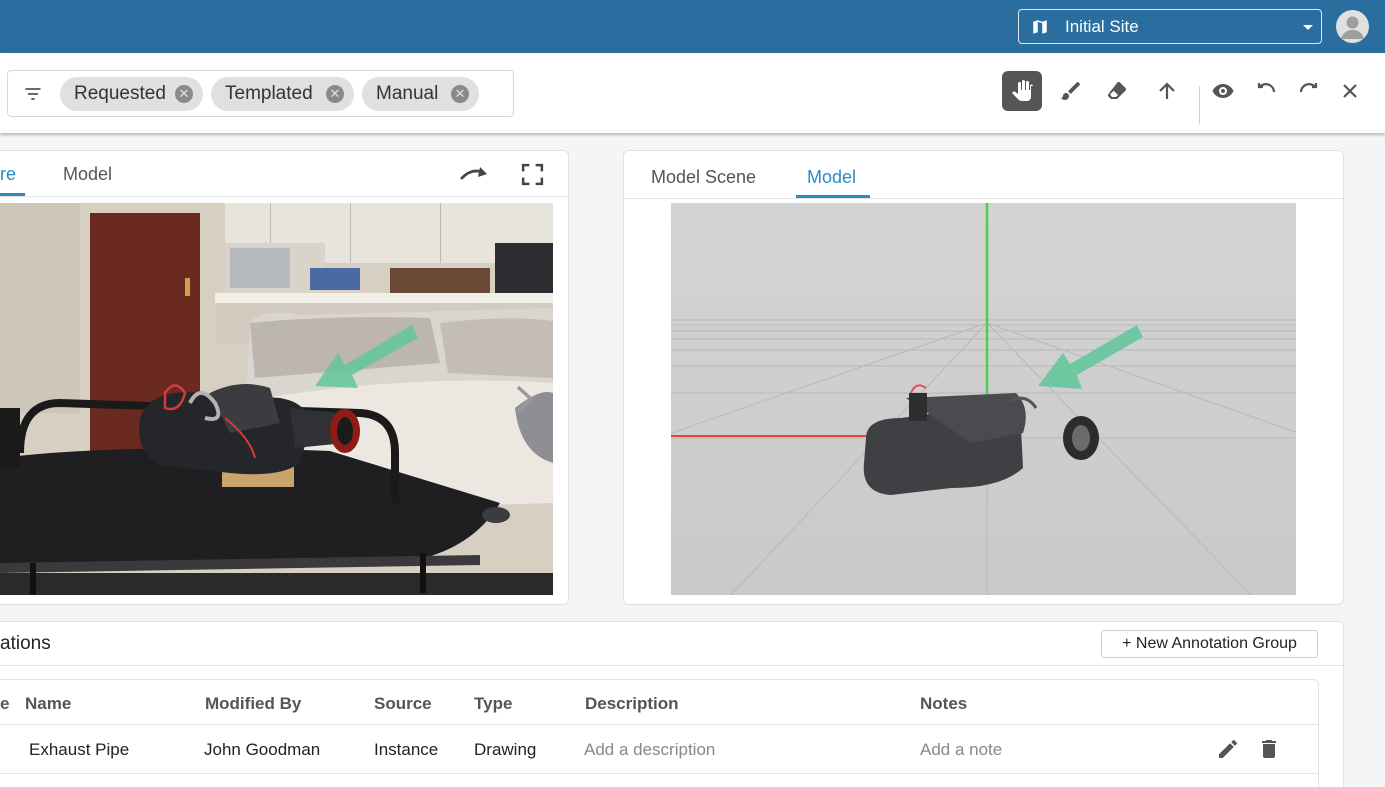 Image resolution: width=1385 pixels, height=787 pixels. I want to click on site-selector: Initial Site, so click(1170, 26).